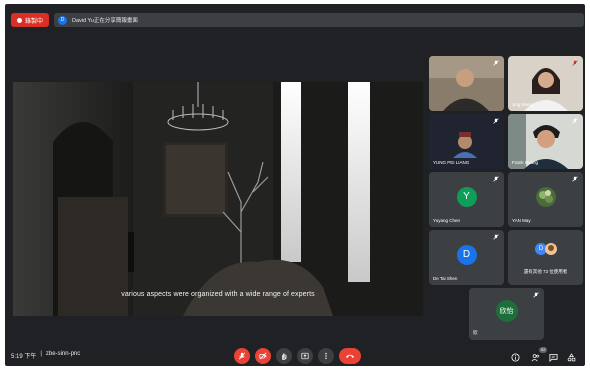 The width and height of the screenshot is (590, 370). I want to click on meeting-info: 5:19 下午 | zbe-sinn-pnc, so click(45, 355).